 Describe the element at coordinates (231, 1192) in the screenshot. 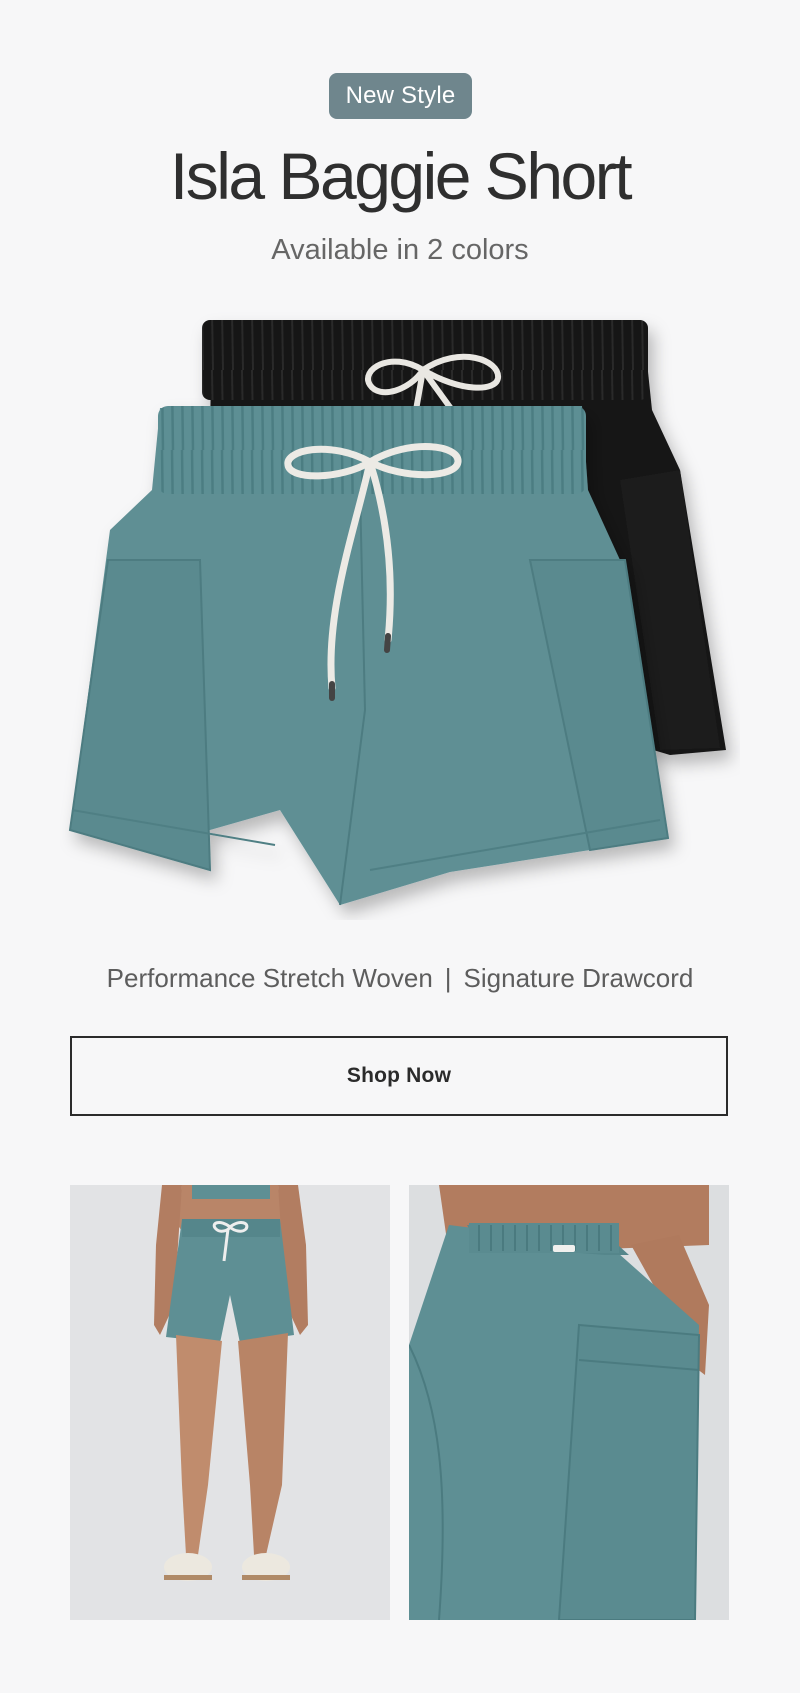

I see `model-top` at that location.